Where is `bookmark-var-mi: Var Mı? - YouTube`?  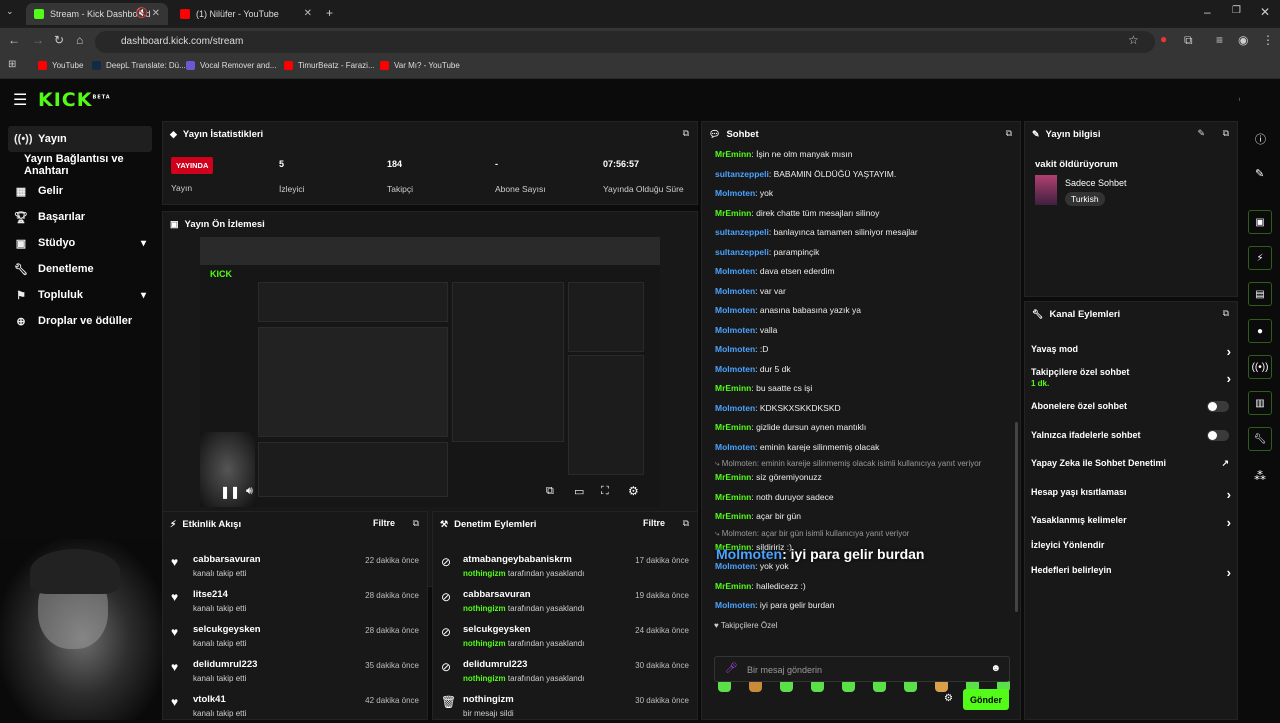 bookmark-var-mi: Var Mı? - YouTube is located at coordinates (420, 65).